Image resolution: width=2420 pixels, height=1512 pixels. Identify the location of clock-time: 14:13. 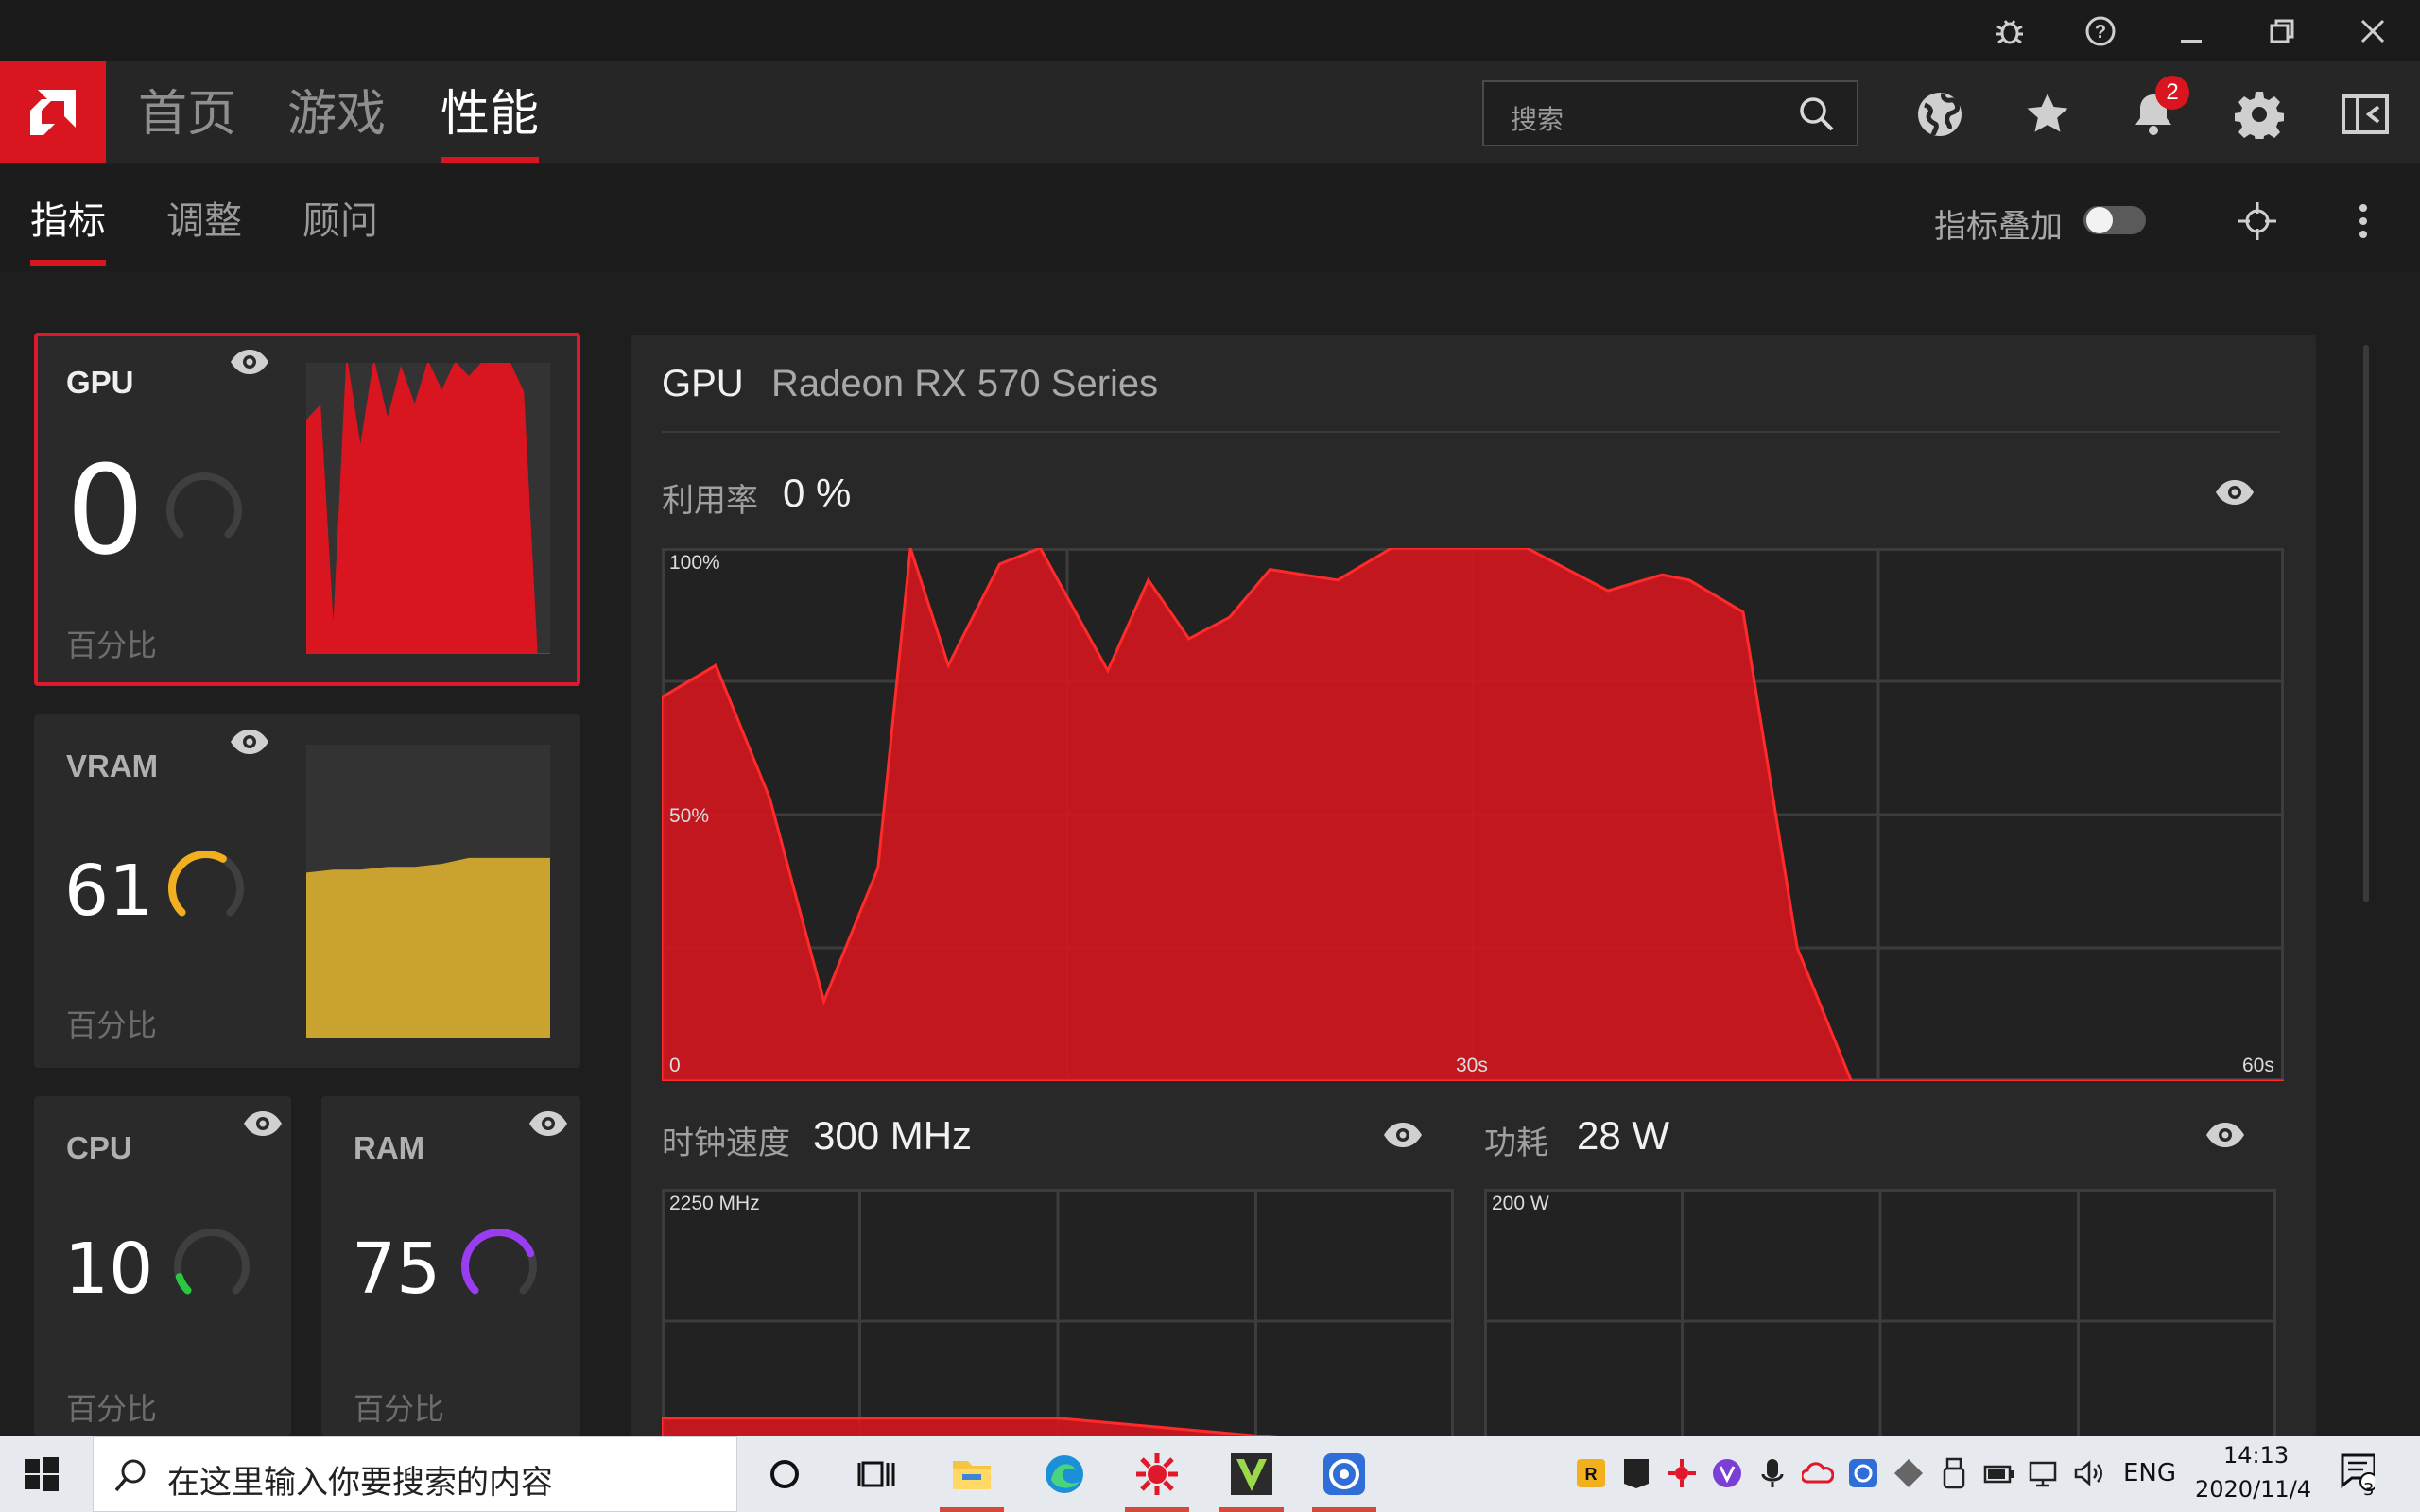
(2256, 1455).